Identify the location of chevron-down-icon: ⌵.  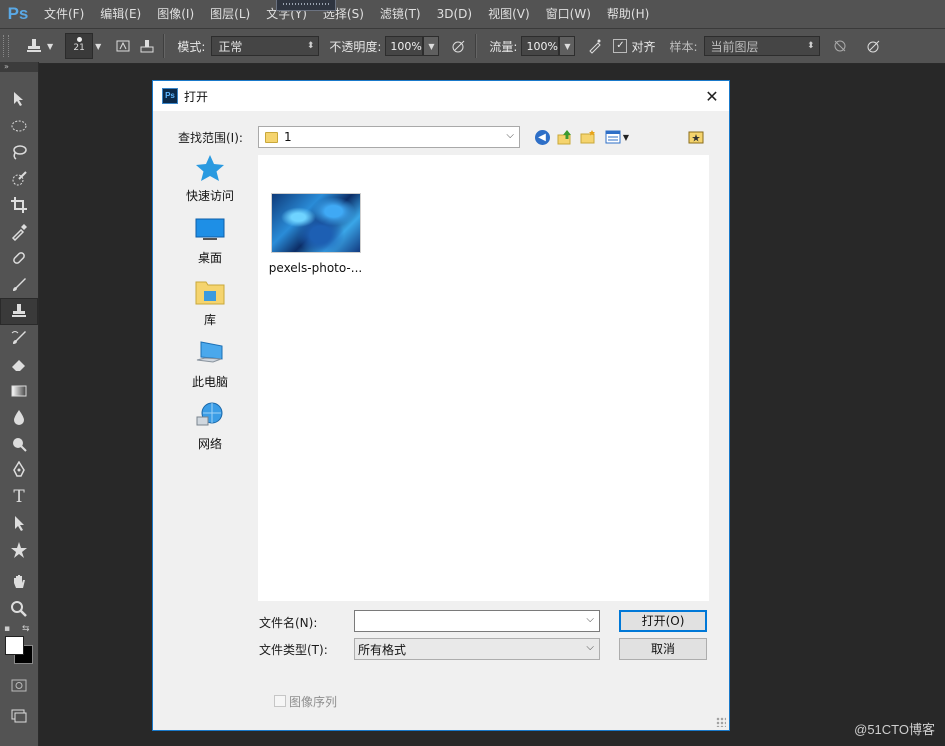
(590, 619).